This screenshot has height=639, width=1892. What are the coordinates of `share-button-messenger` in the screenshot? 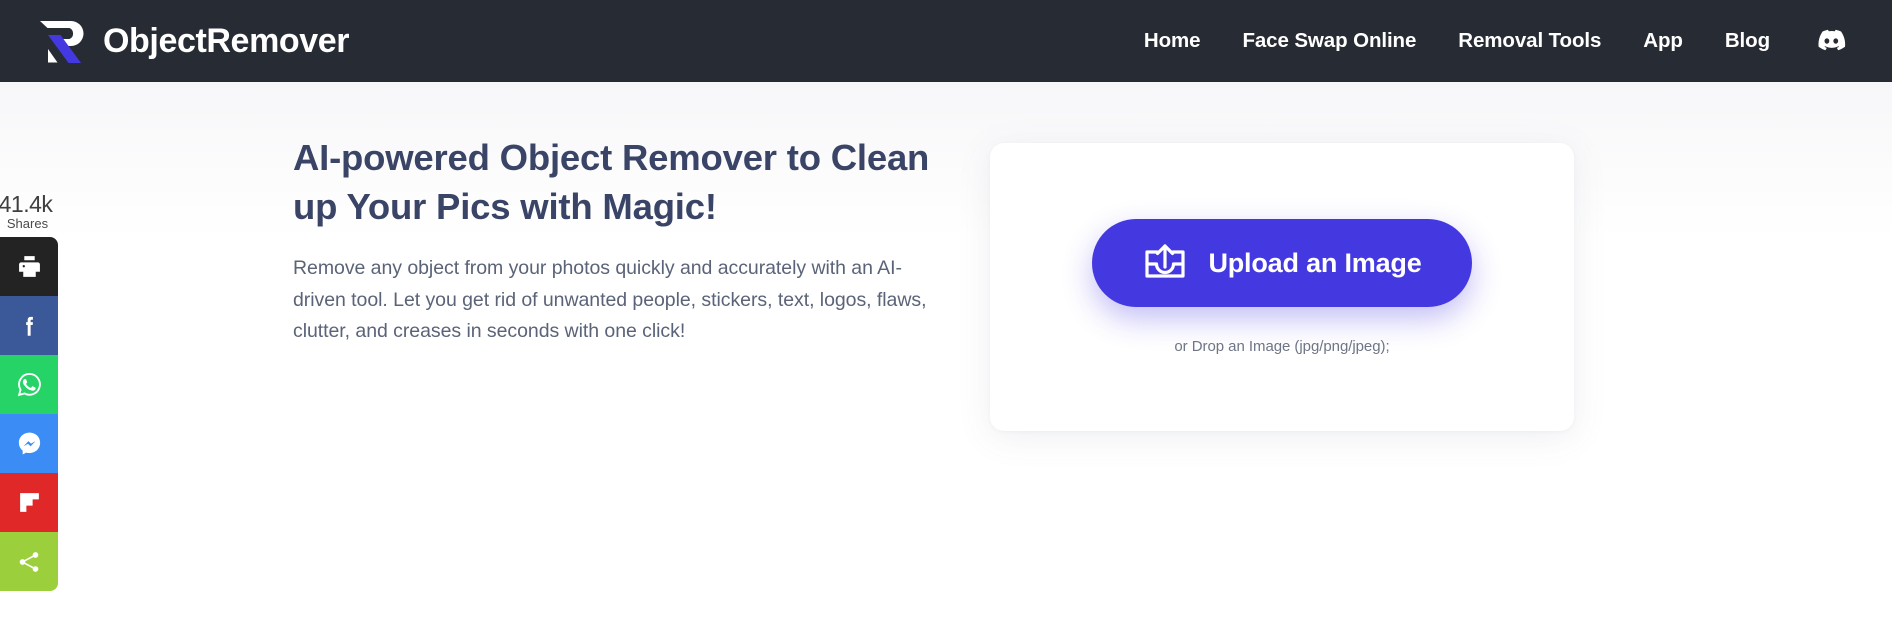 It's located at (29, 444).